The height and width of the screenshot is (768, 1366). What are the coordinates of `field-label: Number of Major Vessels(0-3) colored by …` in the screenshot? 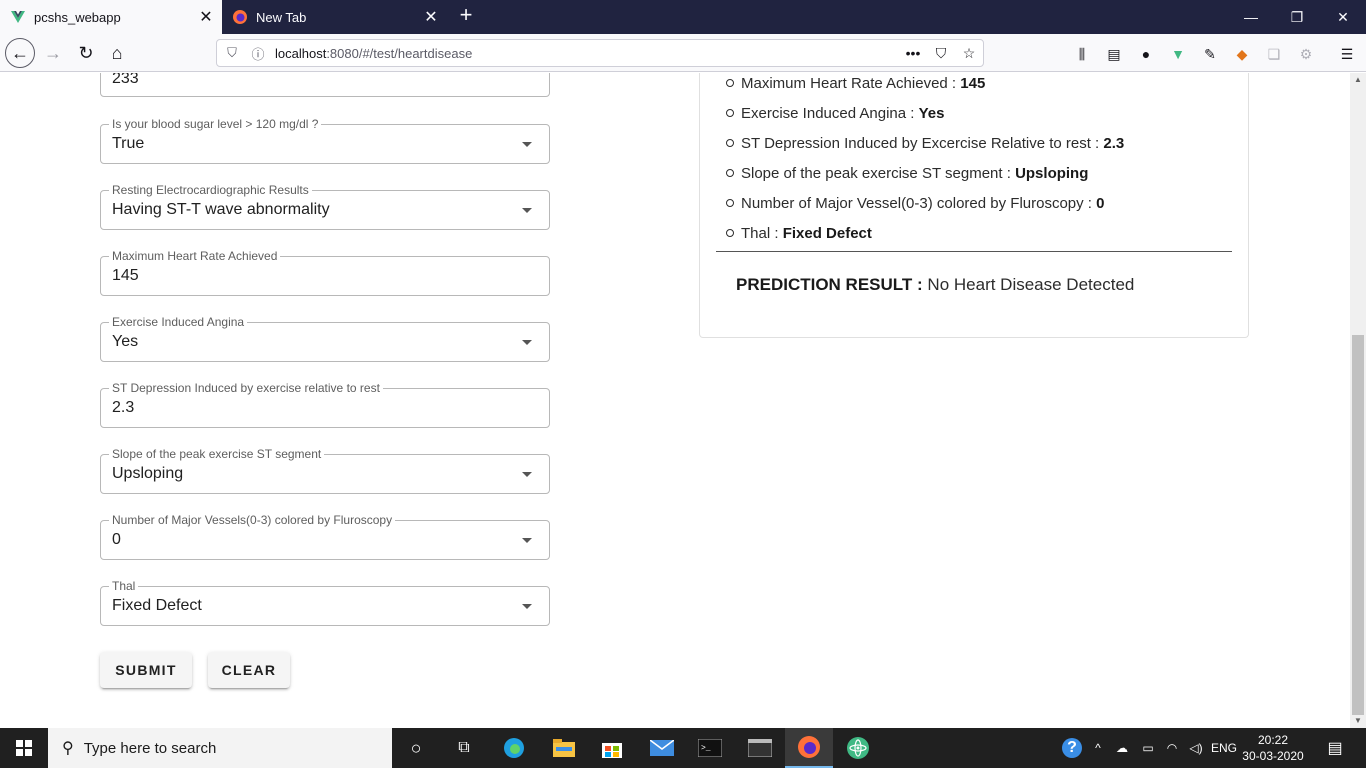 It's located at (252, 520).